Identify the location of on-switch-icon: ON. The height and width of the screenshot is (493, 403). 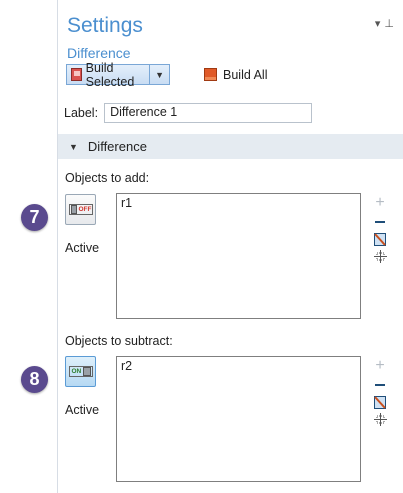
(80, 371).